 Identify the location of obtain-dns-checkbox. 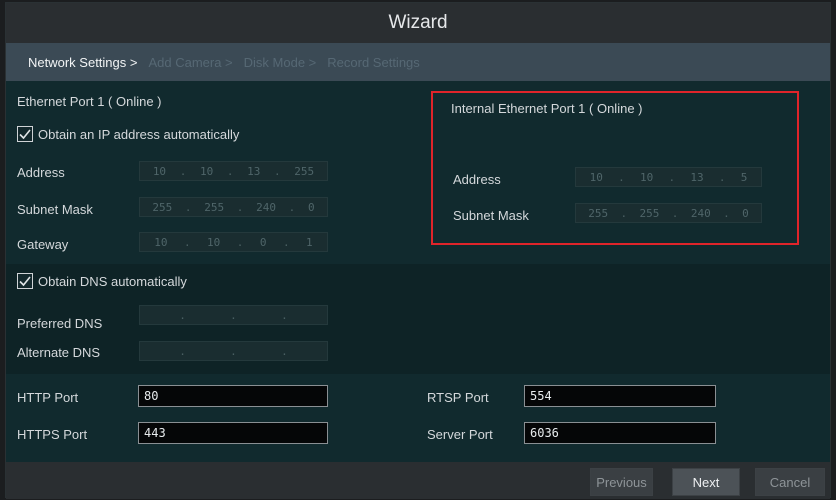
(25, 281).